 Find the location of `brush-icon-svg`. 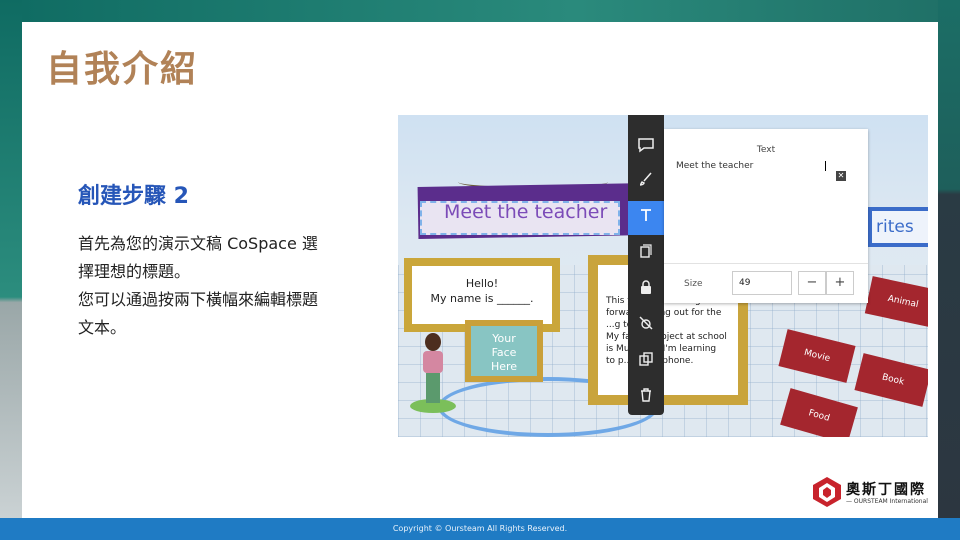

brush-icon-svg is located at coordinates (645, 179).